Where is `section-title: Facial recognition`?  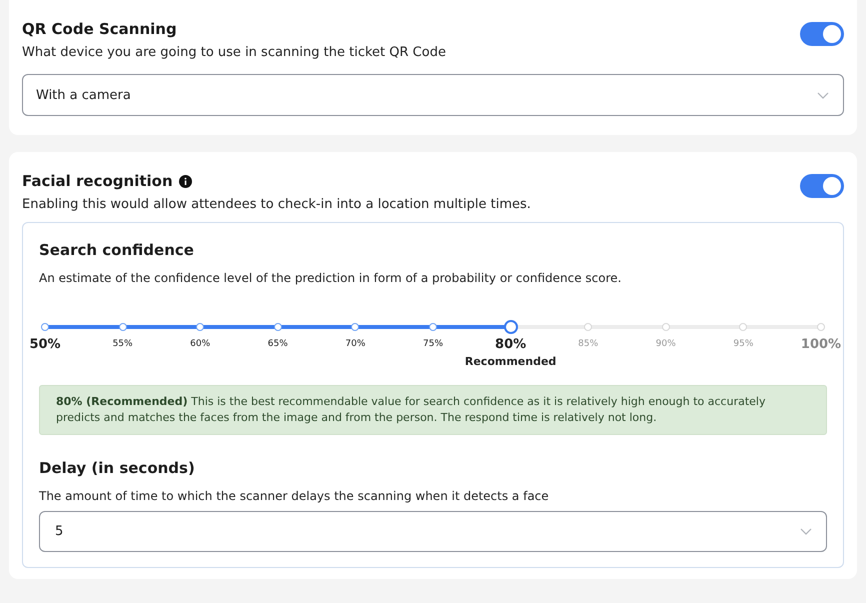 section-title: Facial recognition is located at coordinates (97, 181).